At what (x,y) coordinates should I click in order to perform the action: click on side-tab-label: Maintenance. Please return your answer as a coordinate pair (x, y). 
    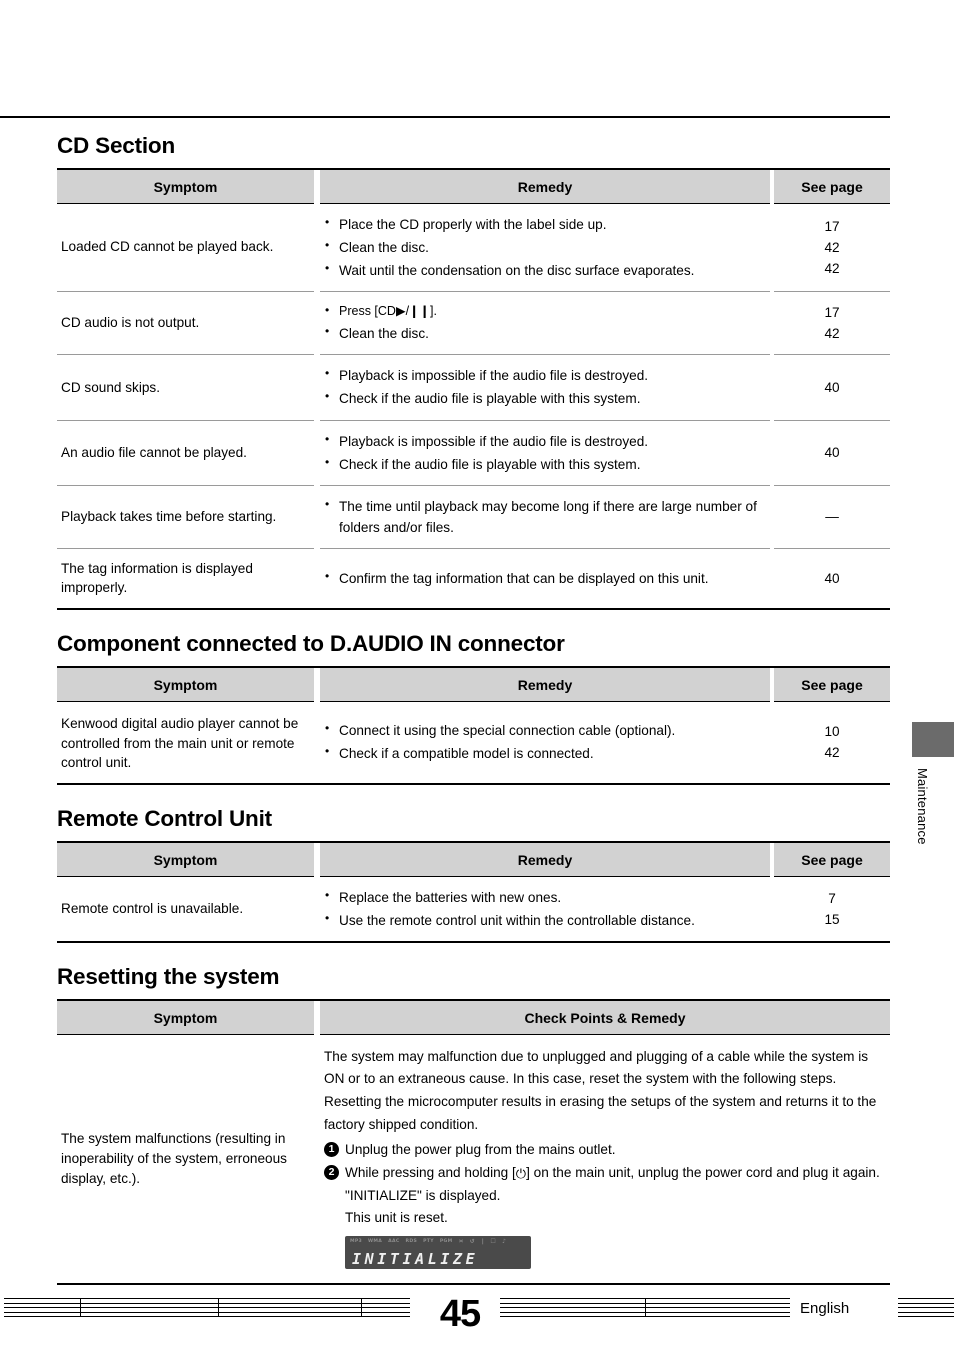
    Looking at the image, I should click on (922, 806).